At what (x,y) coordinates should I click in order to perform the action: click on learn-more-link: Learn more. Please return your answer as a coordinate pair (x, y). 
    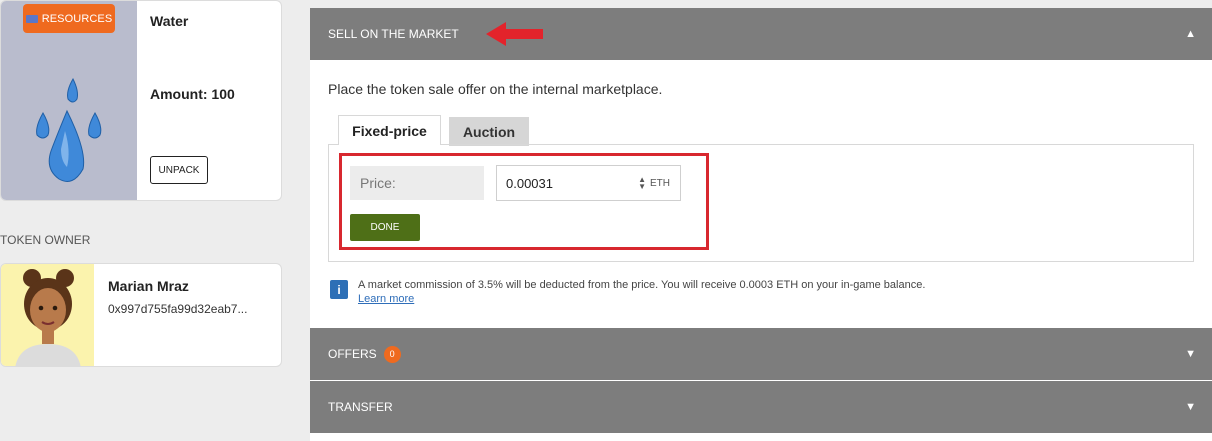
    Looking at the image, I should click on (386, 299).